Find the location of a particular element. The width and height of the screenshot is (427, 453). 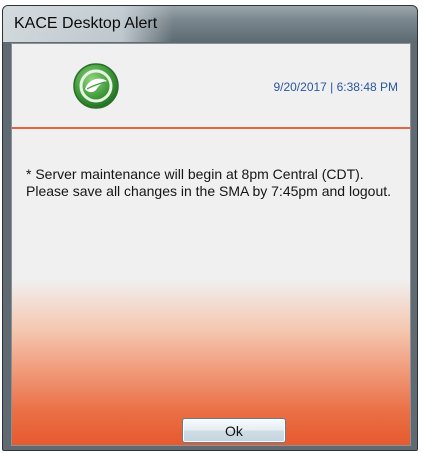

header-divider is located at coordinates (211, 128).